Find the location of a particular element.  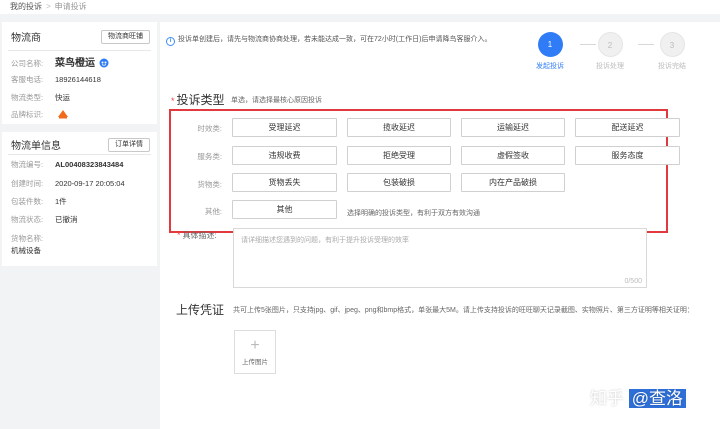

step-3-label: 投诉完结 is located at coordinates (672, 66).